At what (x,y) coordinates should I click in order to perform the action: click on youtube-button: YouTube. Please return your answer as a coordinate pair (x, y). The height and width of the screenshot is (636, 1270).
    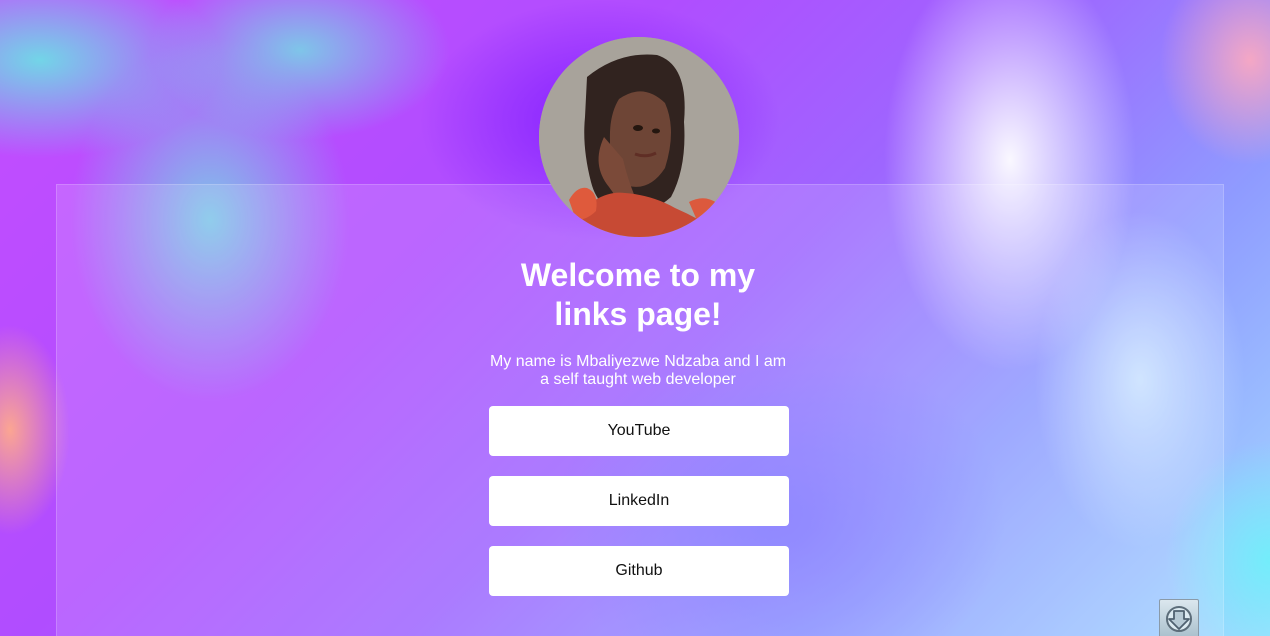
    Looking at the image, I should click on (639, 431).